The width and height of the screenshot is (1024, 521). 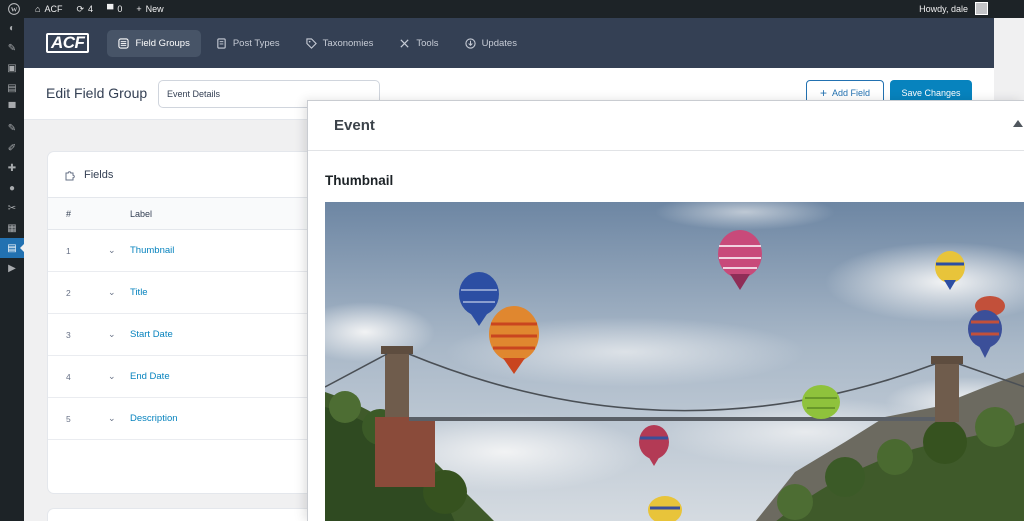 I want to click on post-types-icon, so click(x=221, y=43).